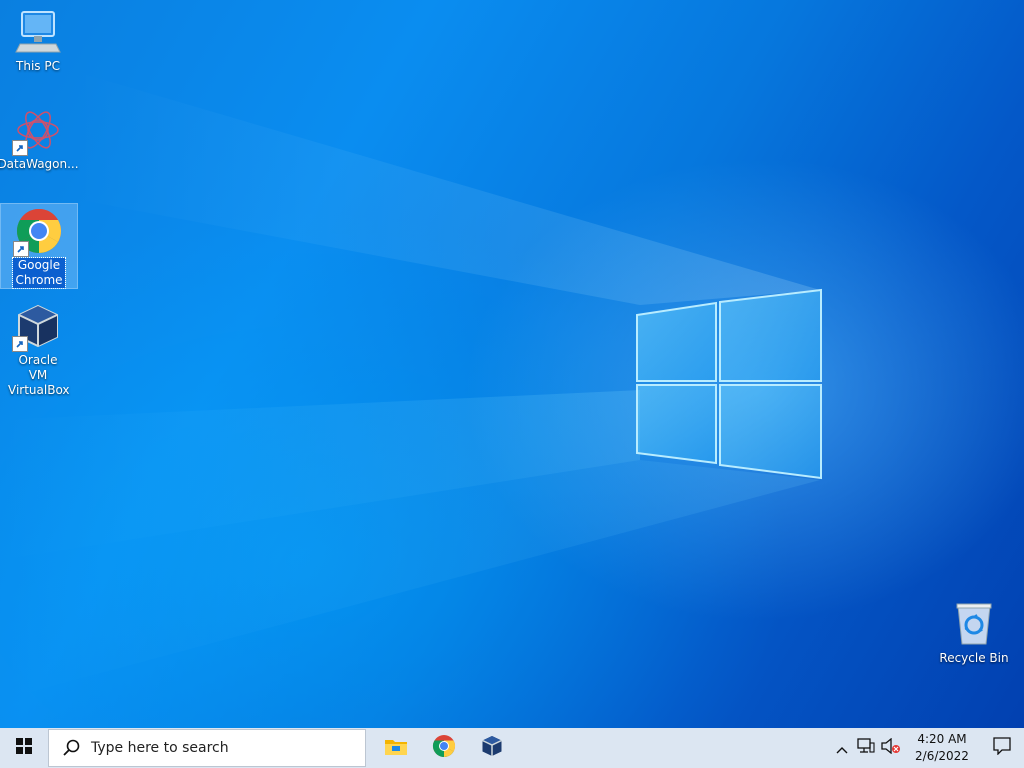 The width and height of the screenshot is (1024, 768). Describe the element at coordinates (39, 375) in the screenshot. I see `desktop-icon-label: Oracle VM VirtualBox` at that location.